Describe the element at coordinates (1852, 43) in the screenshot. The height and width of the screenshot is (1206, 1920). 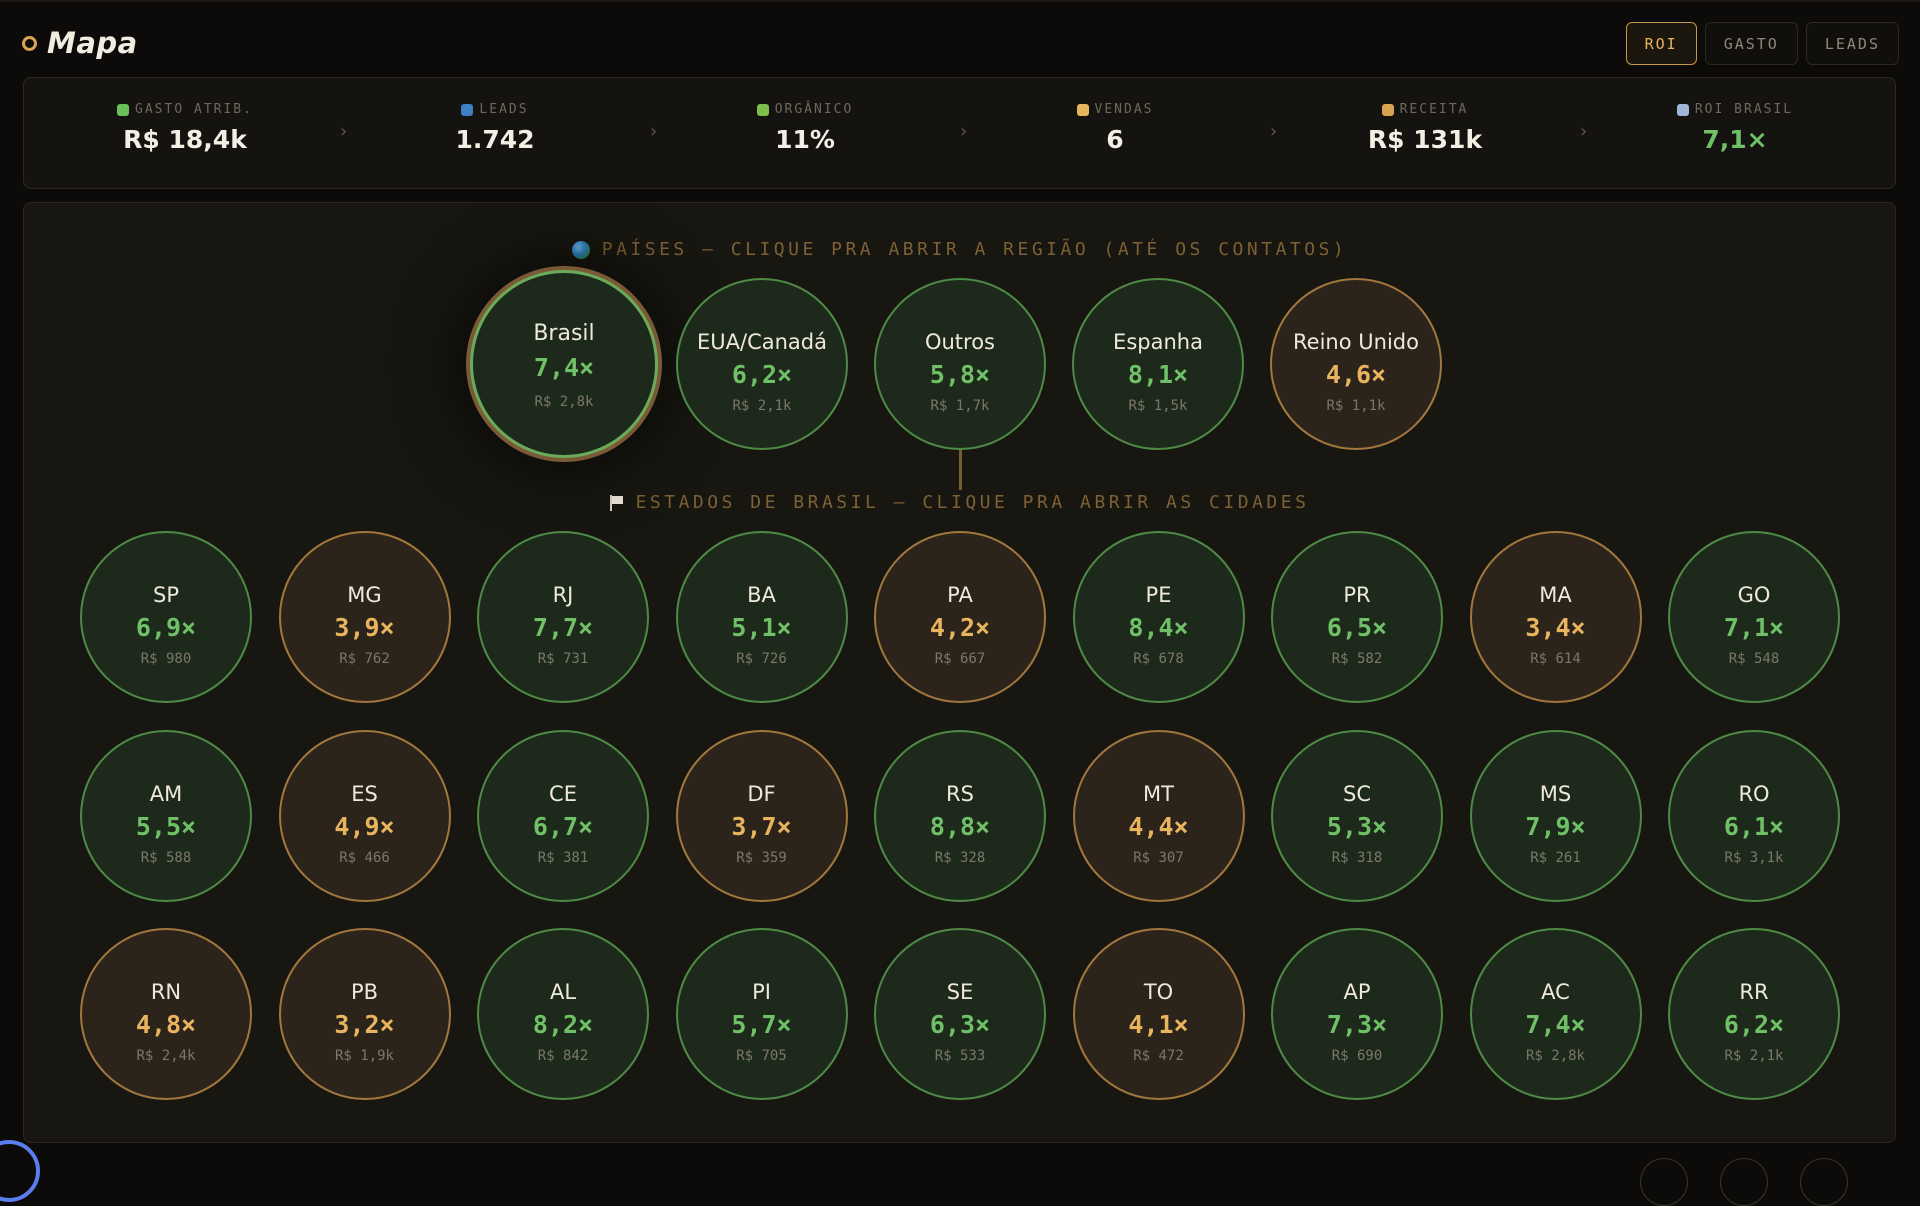
I see `mode-button-leads: LEADS` at that location.